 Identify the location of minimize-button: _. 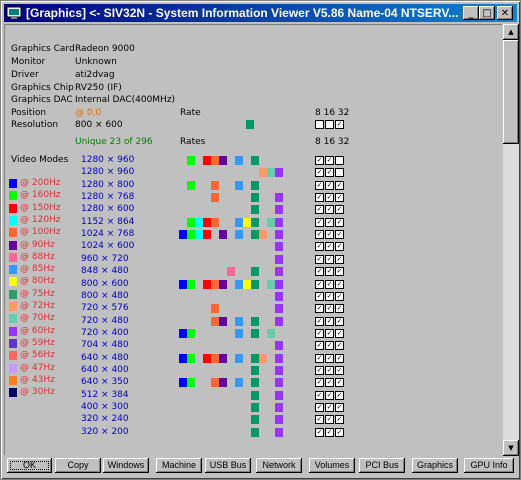
(471, 13).